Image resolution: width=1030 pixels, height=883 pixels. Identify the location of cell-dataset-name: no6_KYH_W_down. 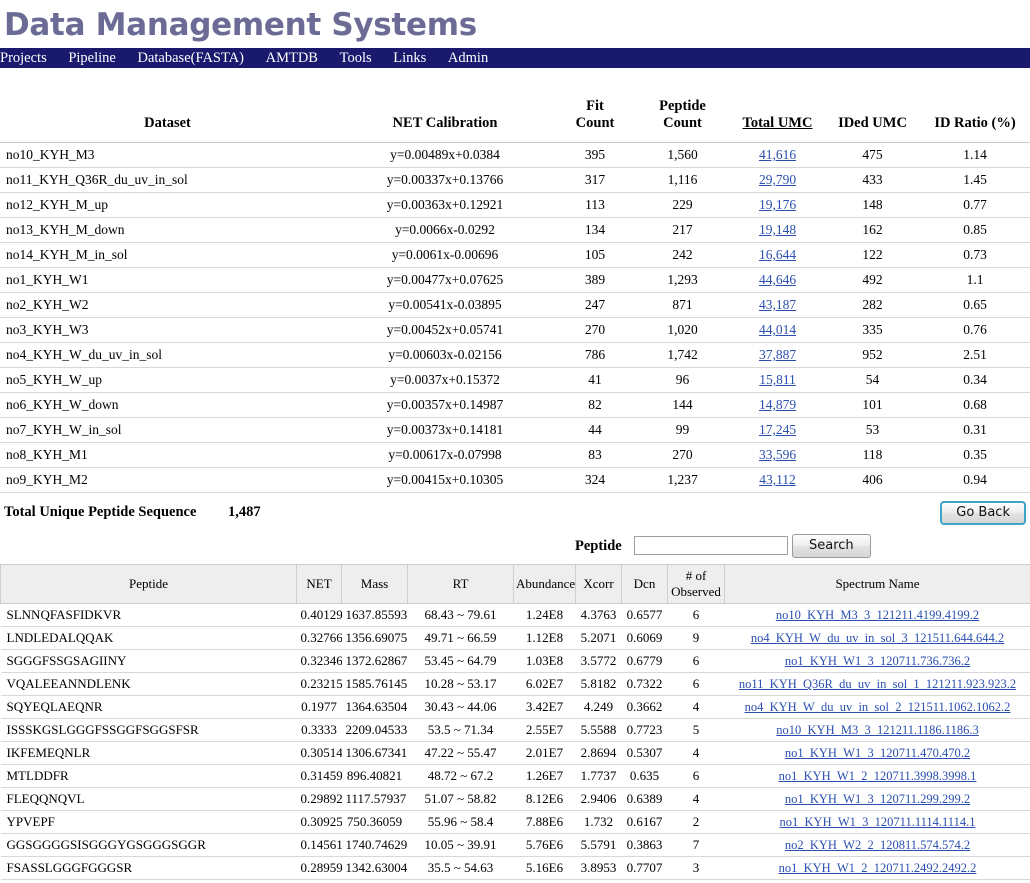
(167, 405).